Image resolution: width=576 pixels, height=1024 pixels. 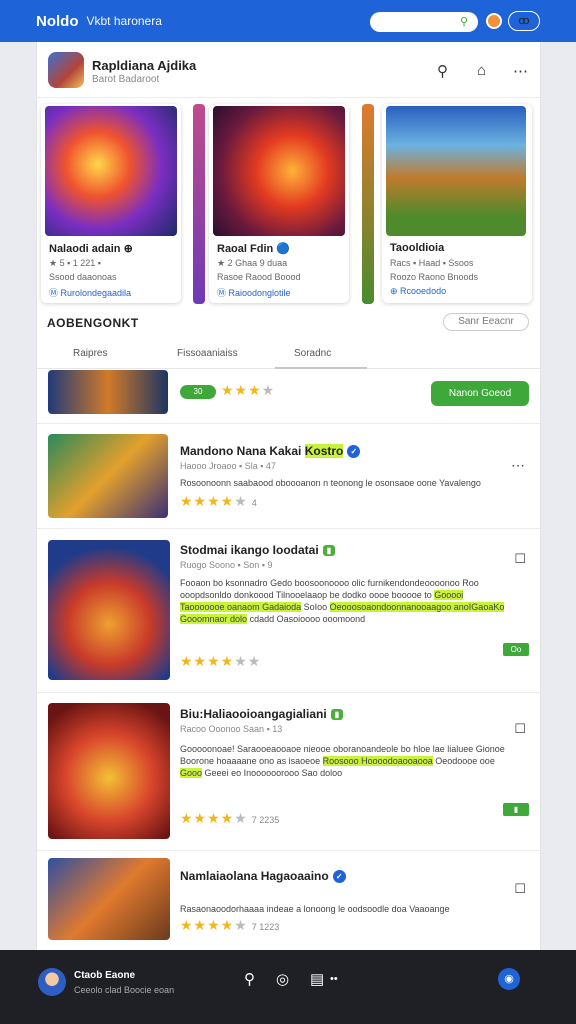 I want to click on user-avatar, so click(x=52, y=982).